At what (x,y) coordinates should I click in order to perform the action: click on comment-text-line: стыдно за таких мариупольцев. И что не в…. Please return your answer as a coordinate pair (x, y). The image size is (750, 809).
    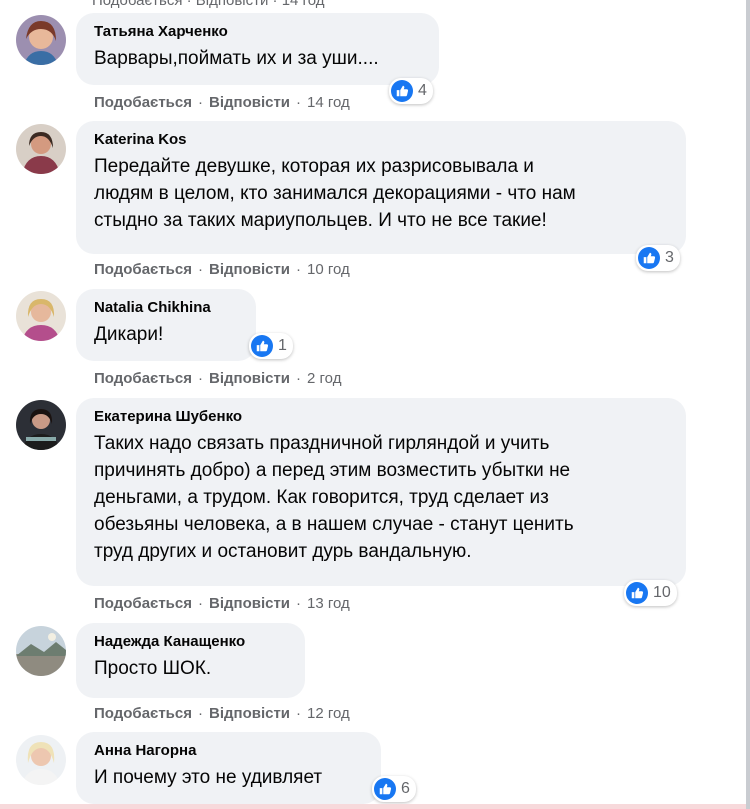
    Looking at the image, I should click on (320, 220).